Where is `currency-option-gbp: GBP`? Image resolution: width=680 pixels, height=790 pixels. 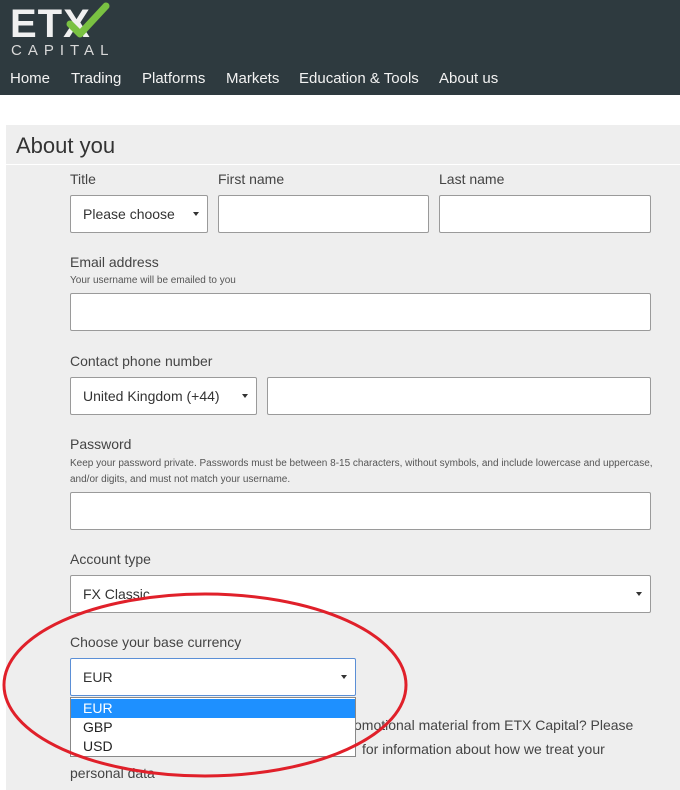 currency-option-gbp: GBP is located at coordinates (213, 727).